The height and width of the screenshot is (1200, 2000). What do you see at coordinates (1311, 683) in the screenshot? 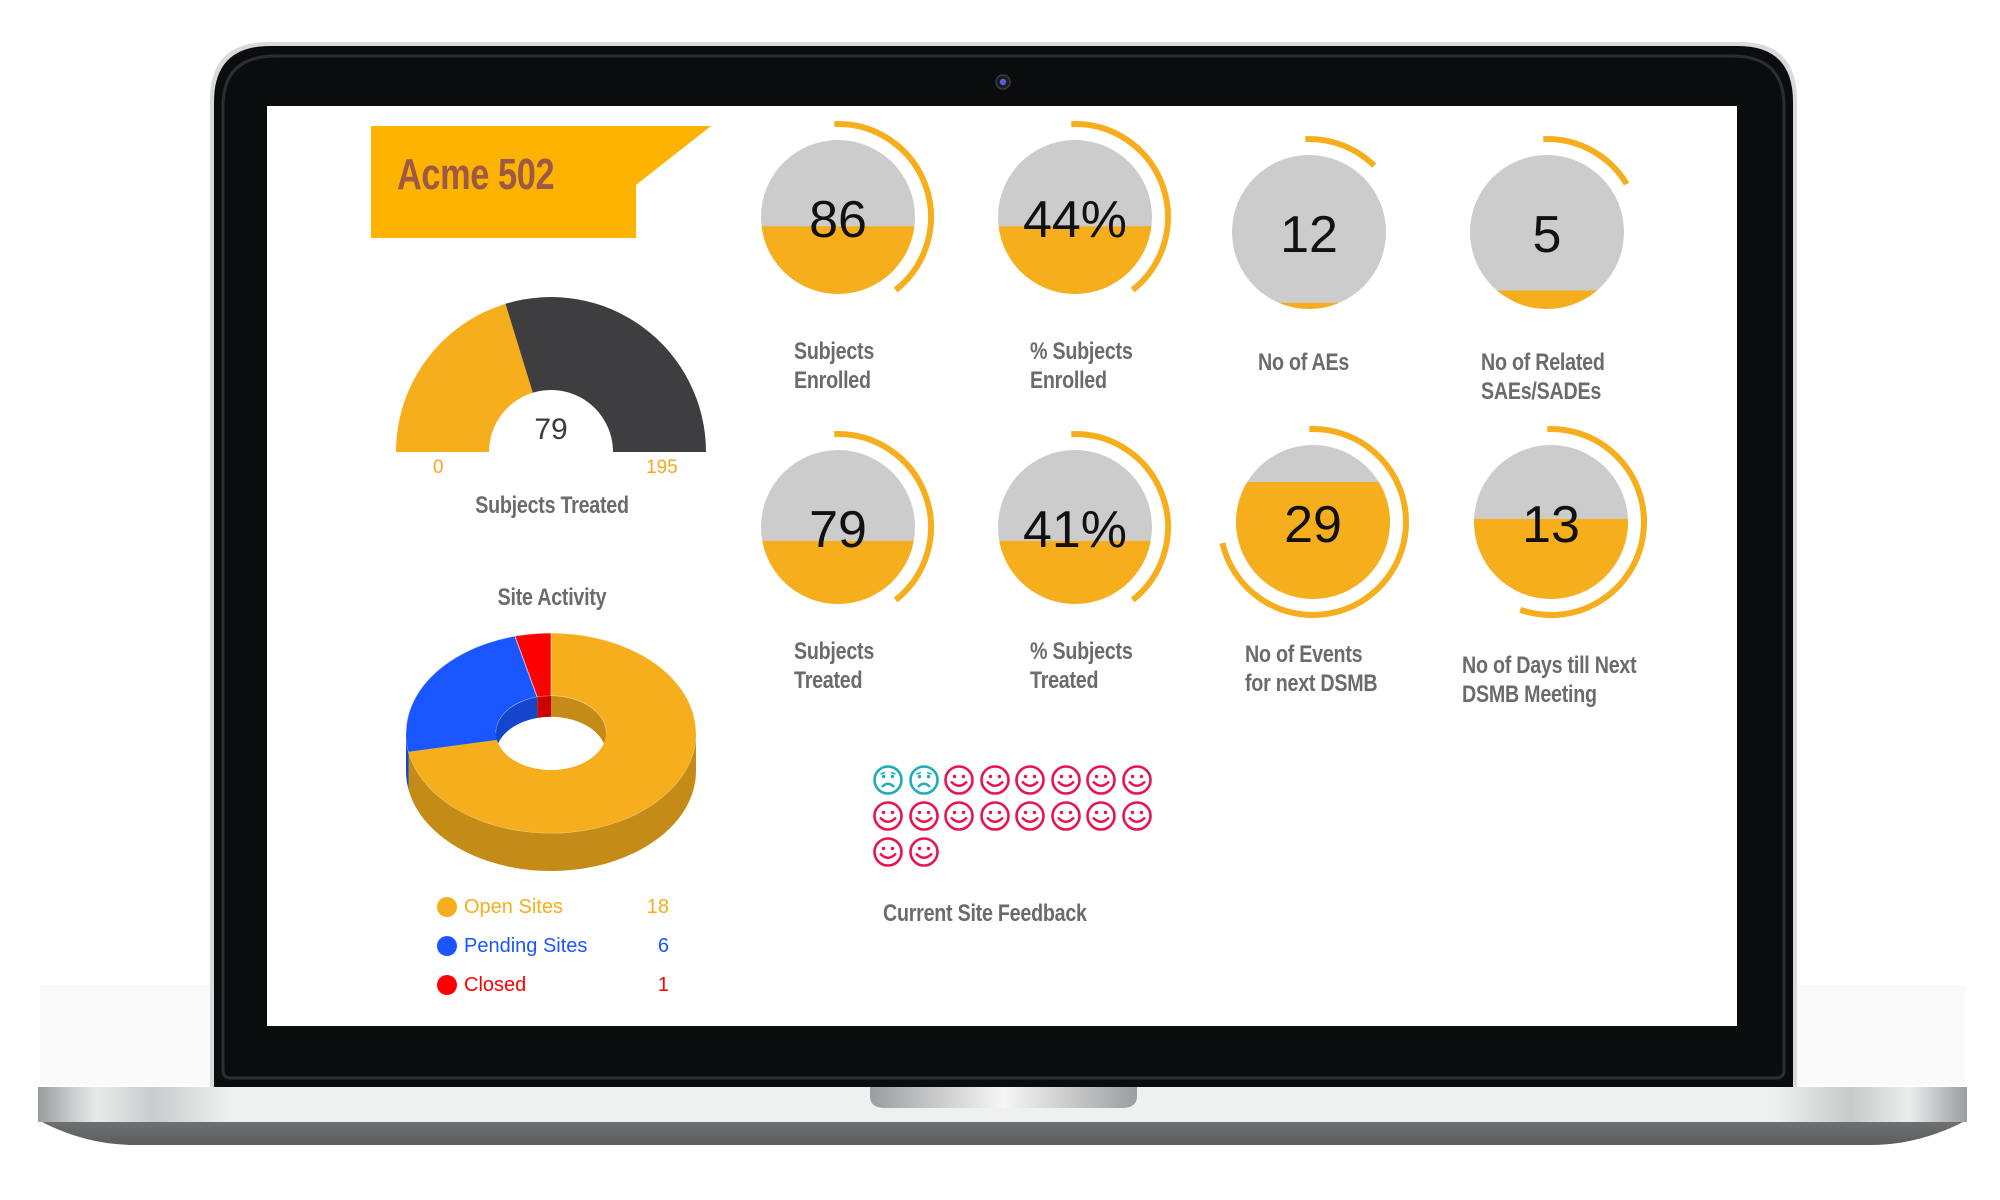
I see `label-line: for next DSMB` at bounding box center [1311, 683].